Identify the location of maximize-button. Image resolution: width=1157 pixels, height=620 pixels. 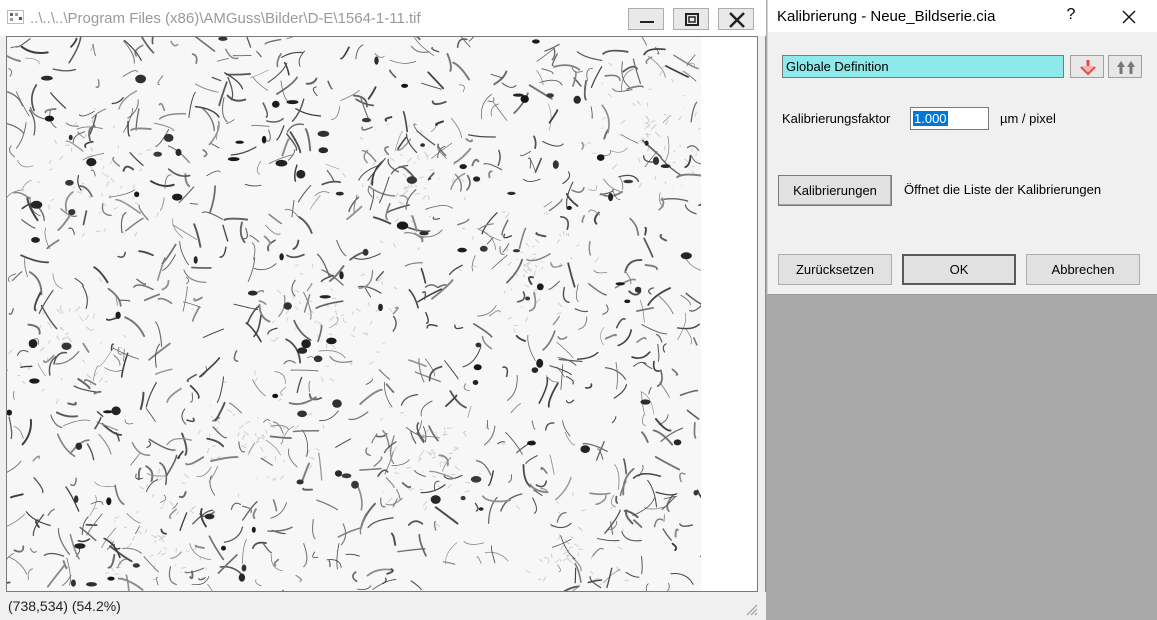
(691, 19).